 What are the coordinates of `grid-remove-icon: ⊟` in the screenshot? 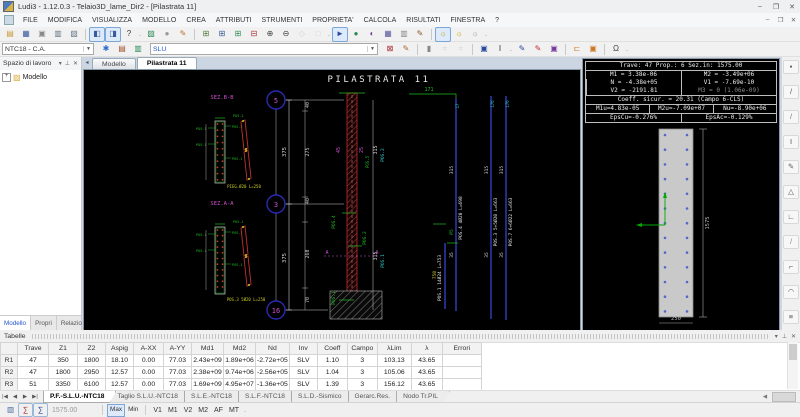 It's located at (254, 34).